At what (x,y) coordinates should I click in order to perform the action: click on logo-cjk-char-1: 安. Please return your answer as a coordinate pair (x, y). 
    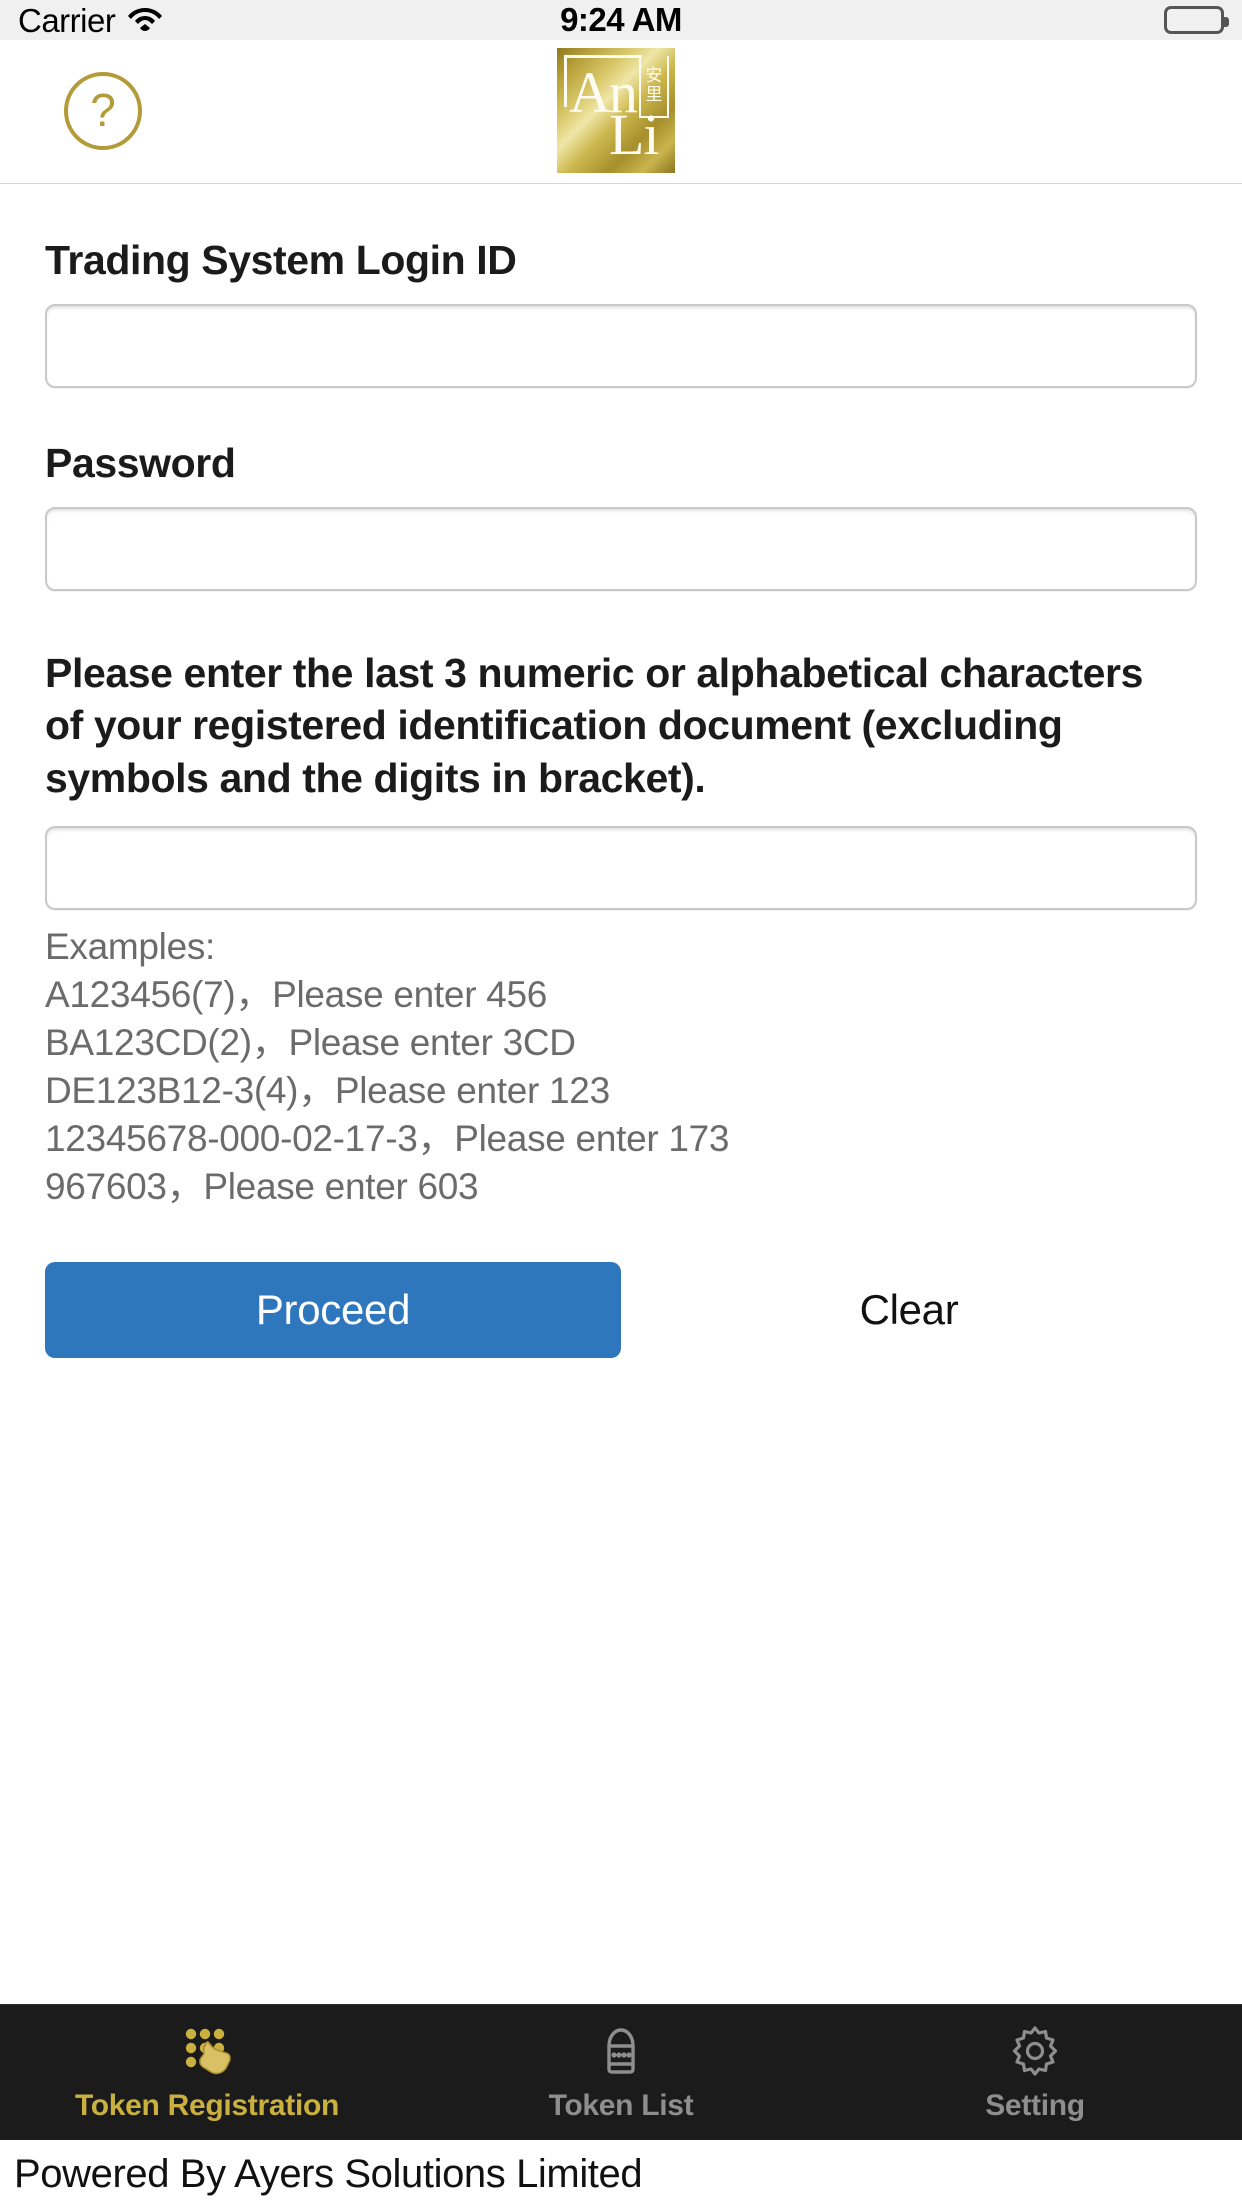
    Looking at the image, I should click on (654, 76).